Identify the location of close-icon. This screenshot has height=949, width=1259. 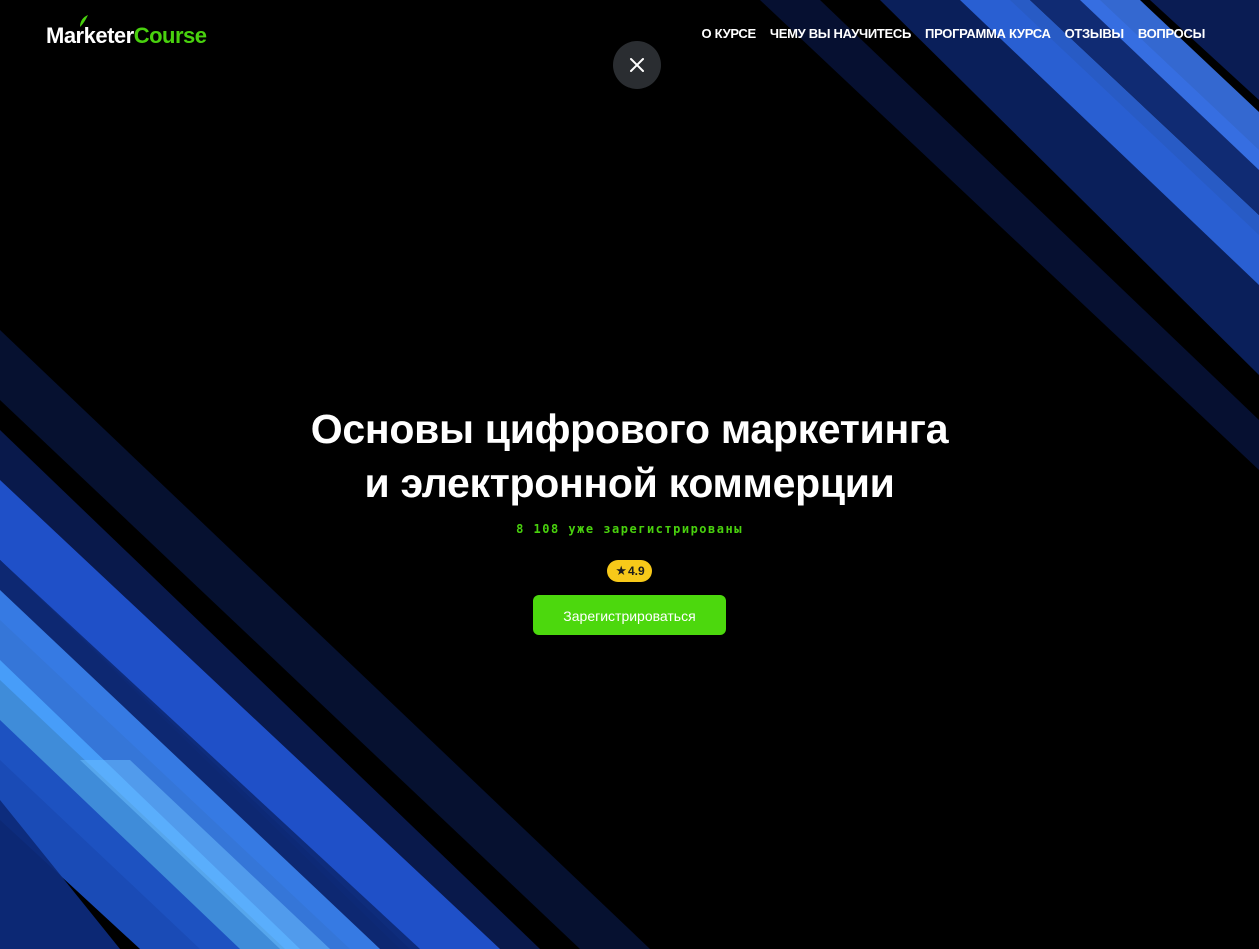
(637, 65).